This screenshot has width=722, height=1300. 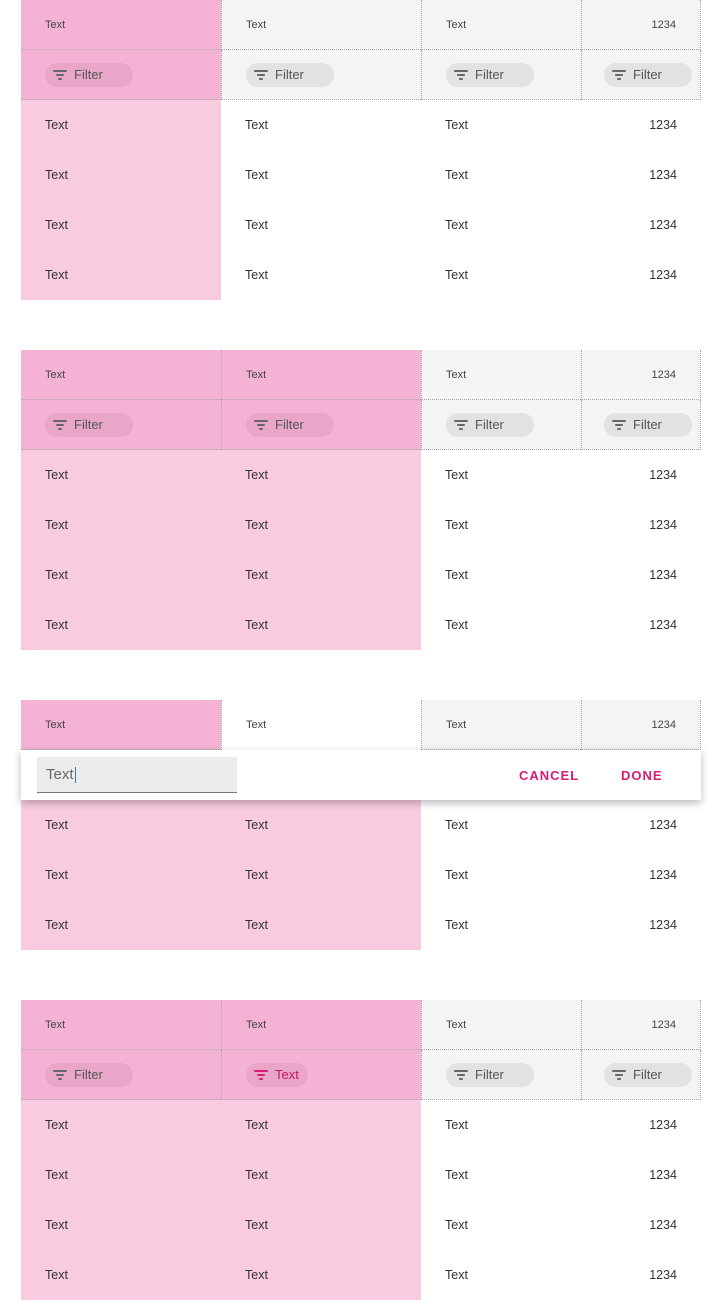 What do you see at coordinates (277, 1074) in the screenshot?
I see `active-filter-chip: Text` at bounding box center [277, 1074].